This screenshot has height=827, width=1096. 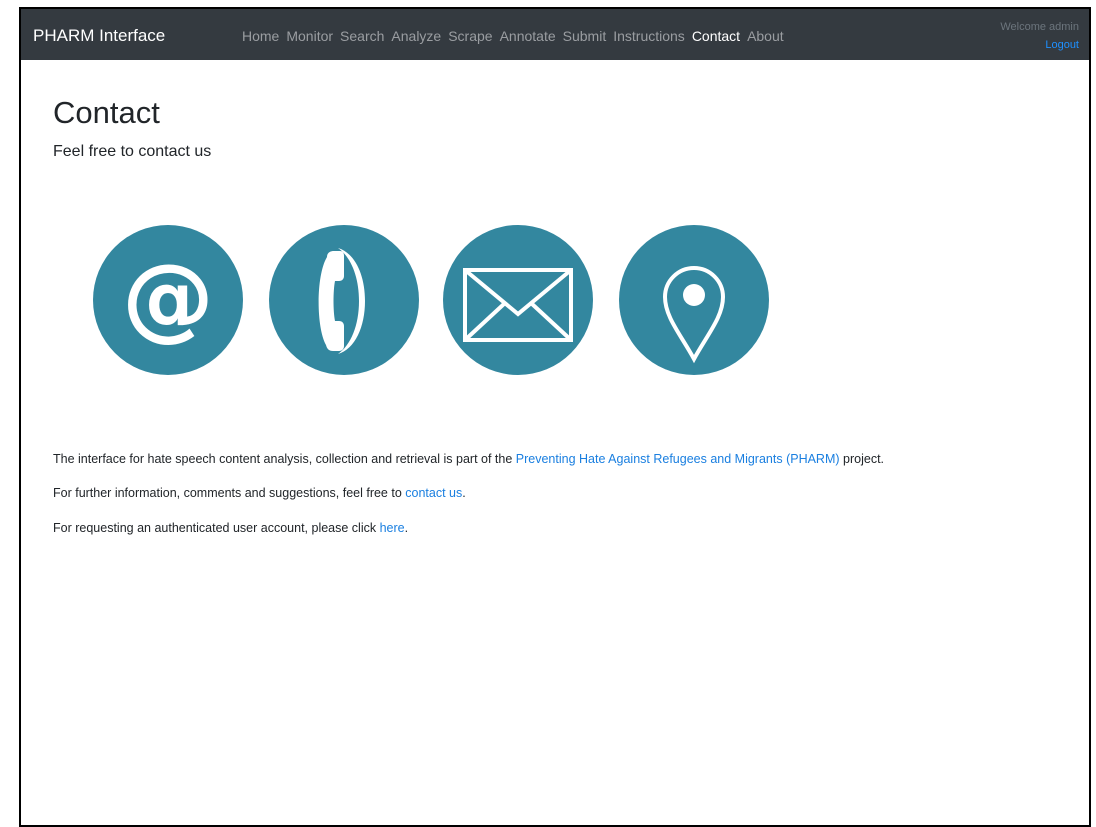 I want to click on map-pin-icon, so click(x=694, y=300).